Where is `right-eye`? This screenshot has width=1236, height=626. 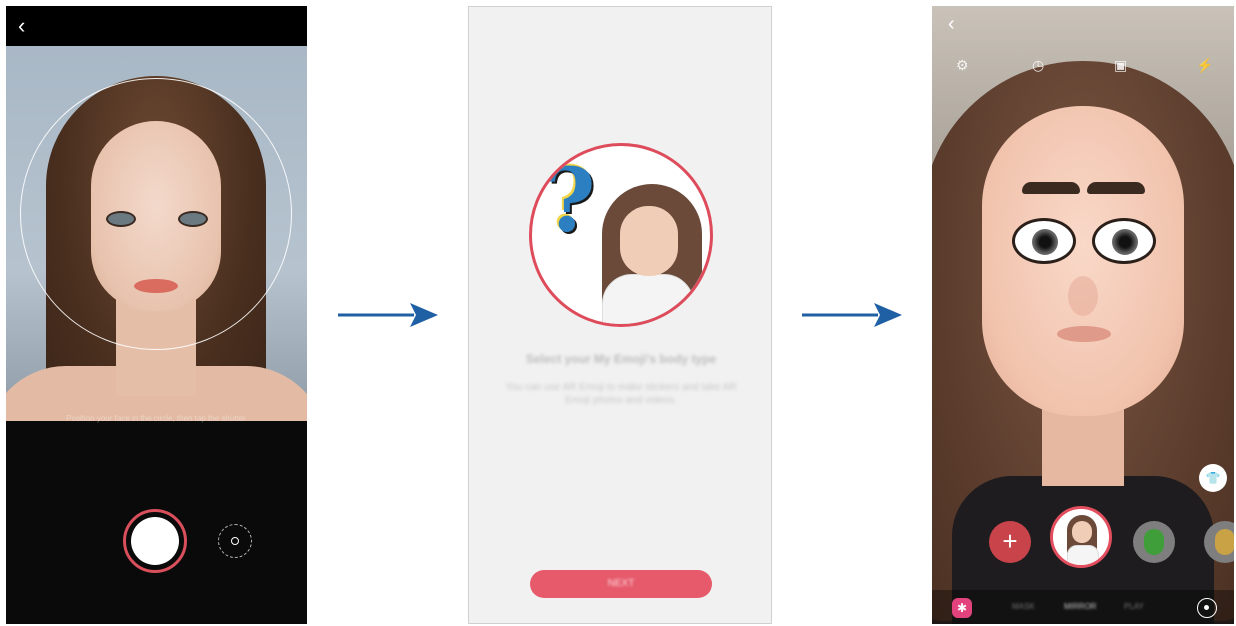
right-eye is located at coordinates (1124, 241).